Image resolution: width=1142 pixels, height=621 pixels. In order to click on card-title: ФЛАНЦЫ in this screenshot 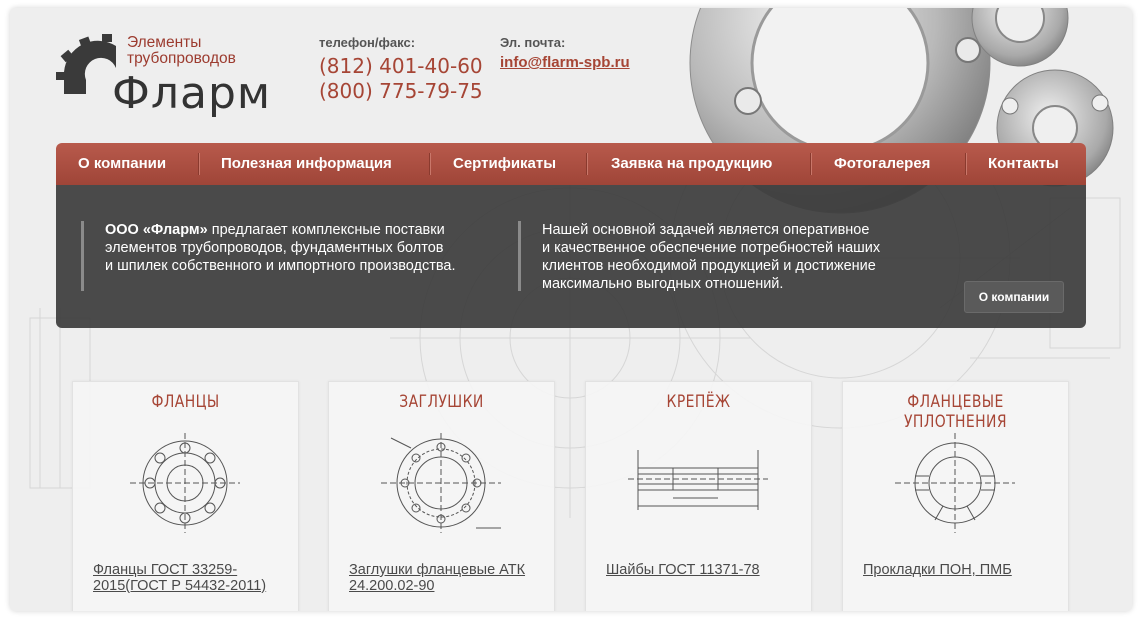, I will do `click(185, 402)`.